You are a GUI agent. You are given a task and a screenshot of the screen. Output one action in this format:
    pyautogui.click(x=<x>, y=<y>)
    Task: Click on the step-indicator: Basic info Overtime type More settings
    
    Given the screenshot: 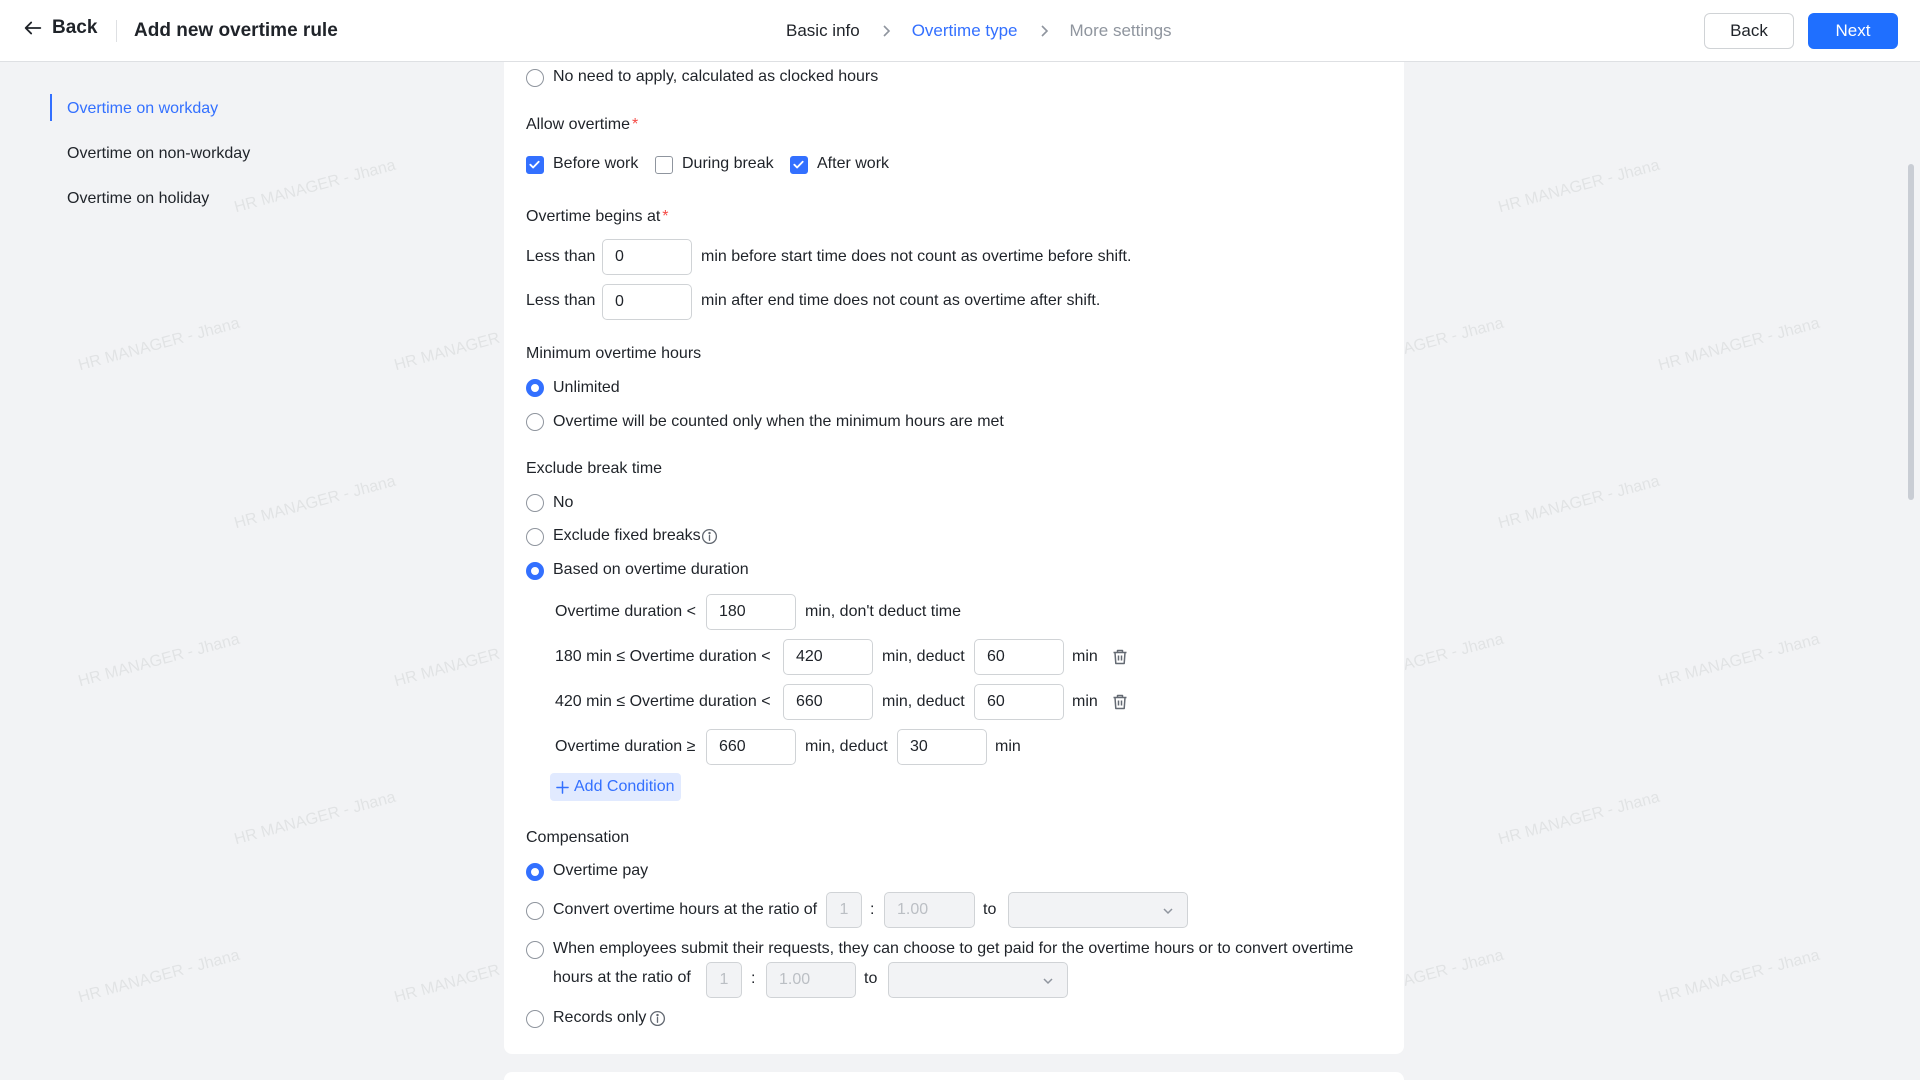 What is the action you would take?
    pyautogui.click(x=979, y=31)
    